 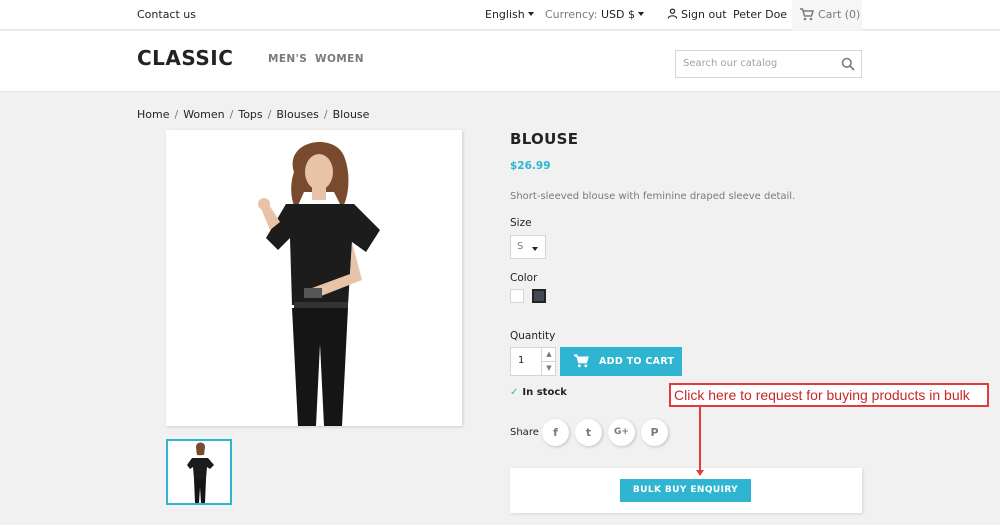 I want to click on search-input: Search our catalog, so click(x=768, y=64).